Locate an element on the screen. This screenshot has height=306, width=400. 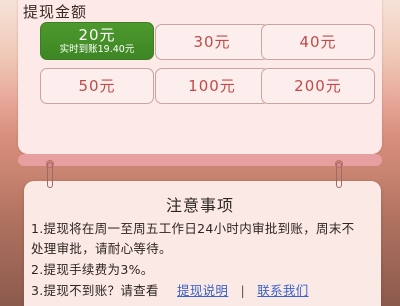
hanger-hook-right is located at coordinates (339, 175).